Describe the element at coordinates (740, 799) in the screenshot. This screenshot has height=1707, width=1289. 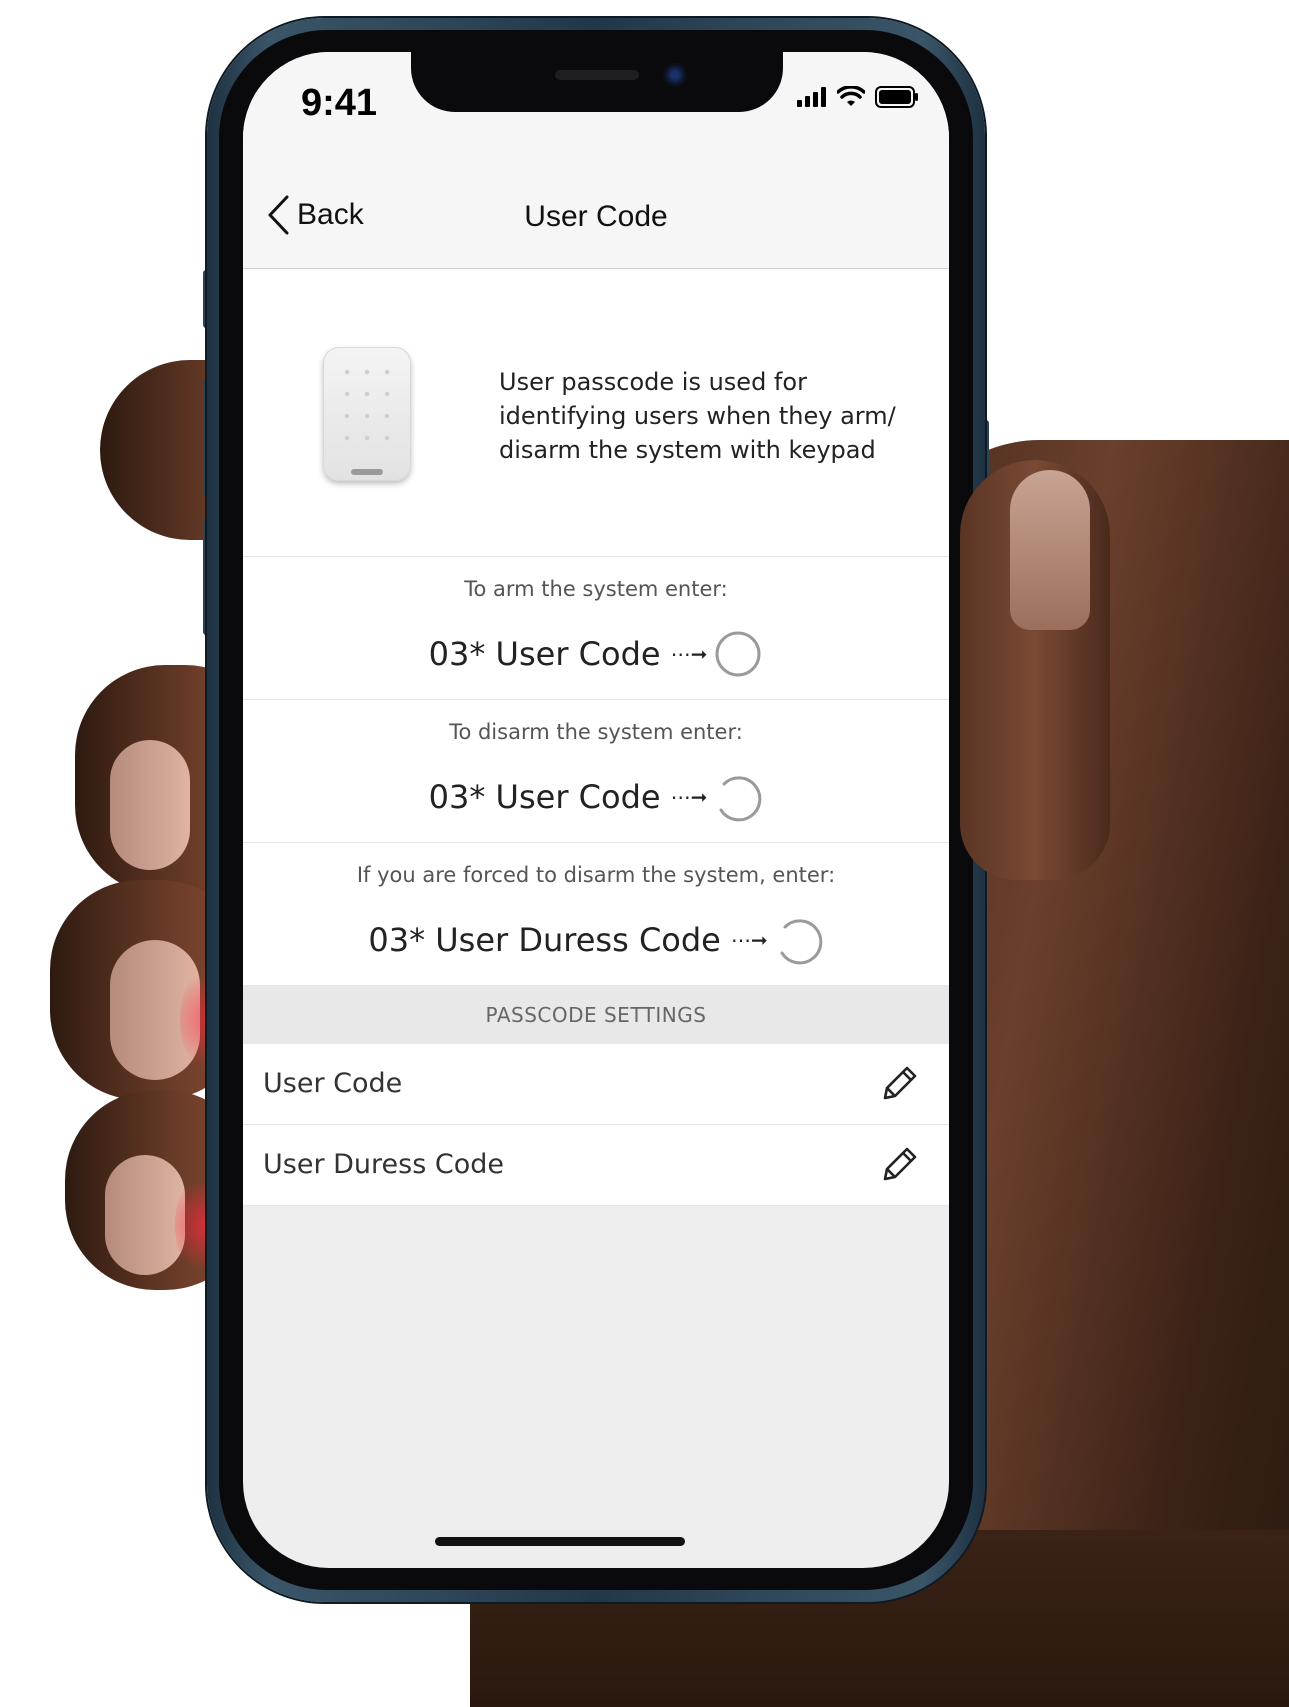
I see `disarm-circle-icon` at that location.